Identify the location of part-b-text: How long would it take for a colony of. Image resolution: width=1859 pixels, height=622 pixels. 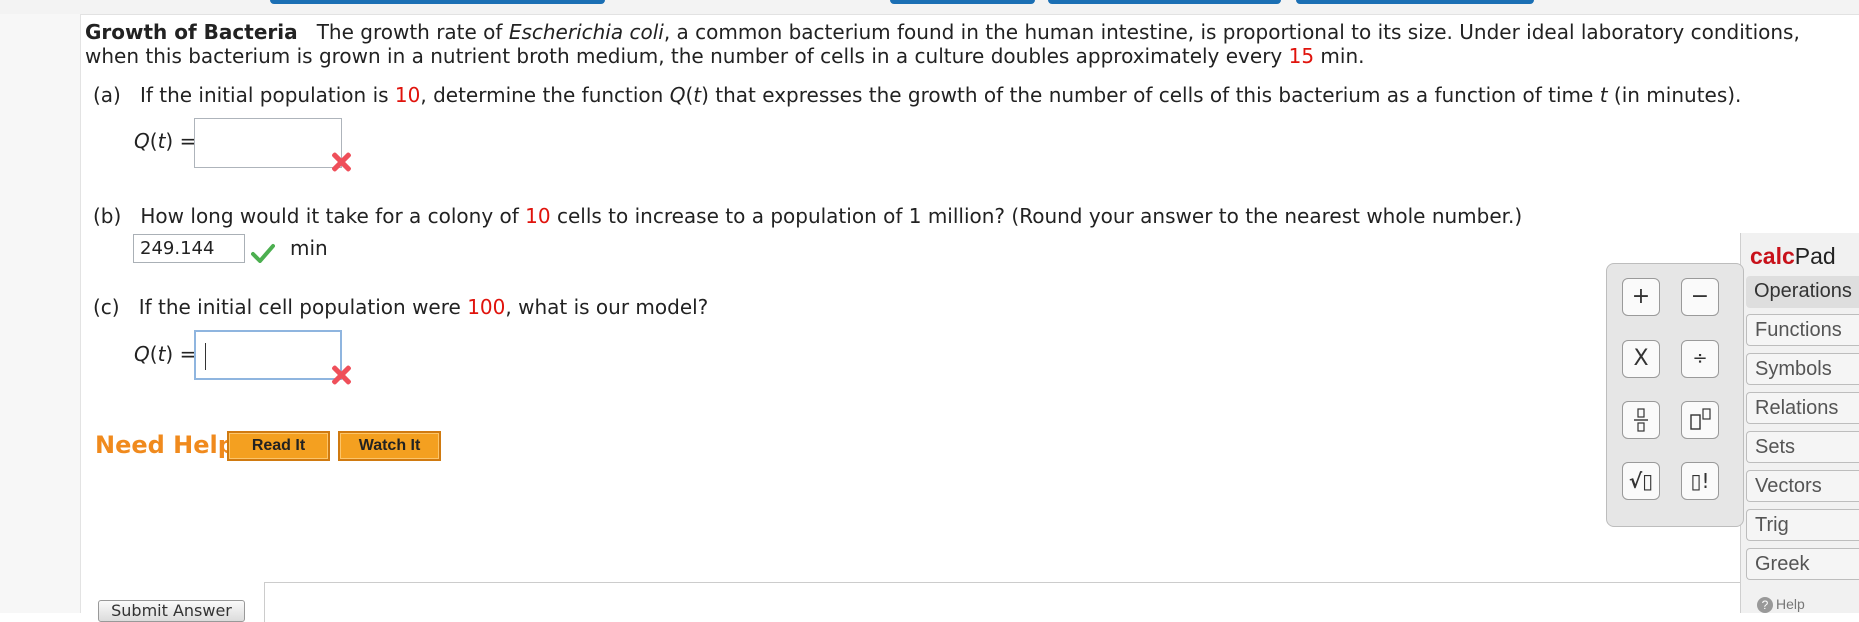
(333, 216).